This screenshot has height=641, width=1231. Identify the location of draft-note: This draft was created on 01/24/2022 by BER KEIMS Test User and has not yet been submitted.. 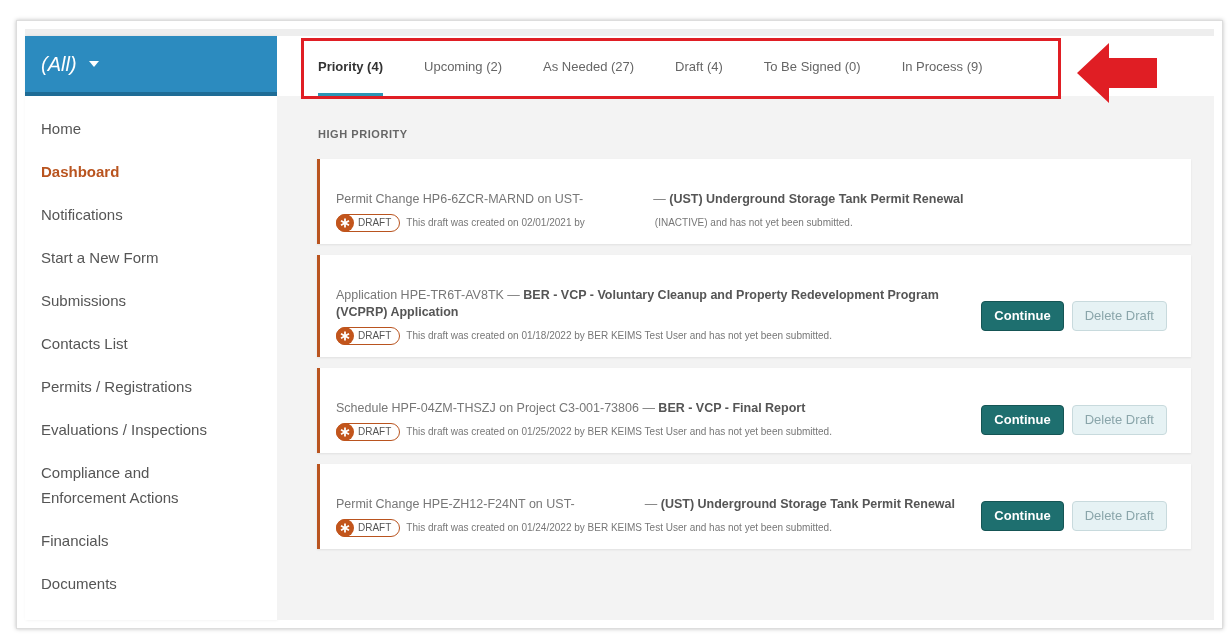
(619, 528).